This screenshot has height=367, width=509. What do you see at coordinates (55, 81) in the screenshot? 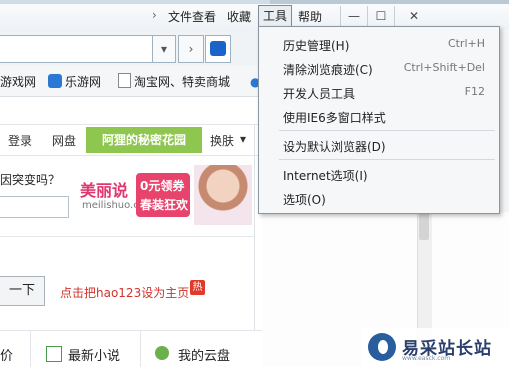
I see `game-icon` at bounding box center [55, 81].